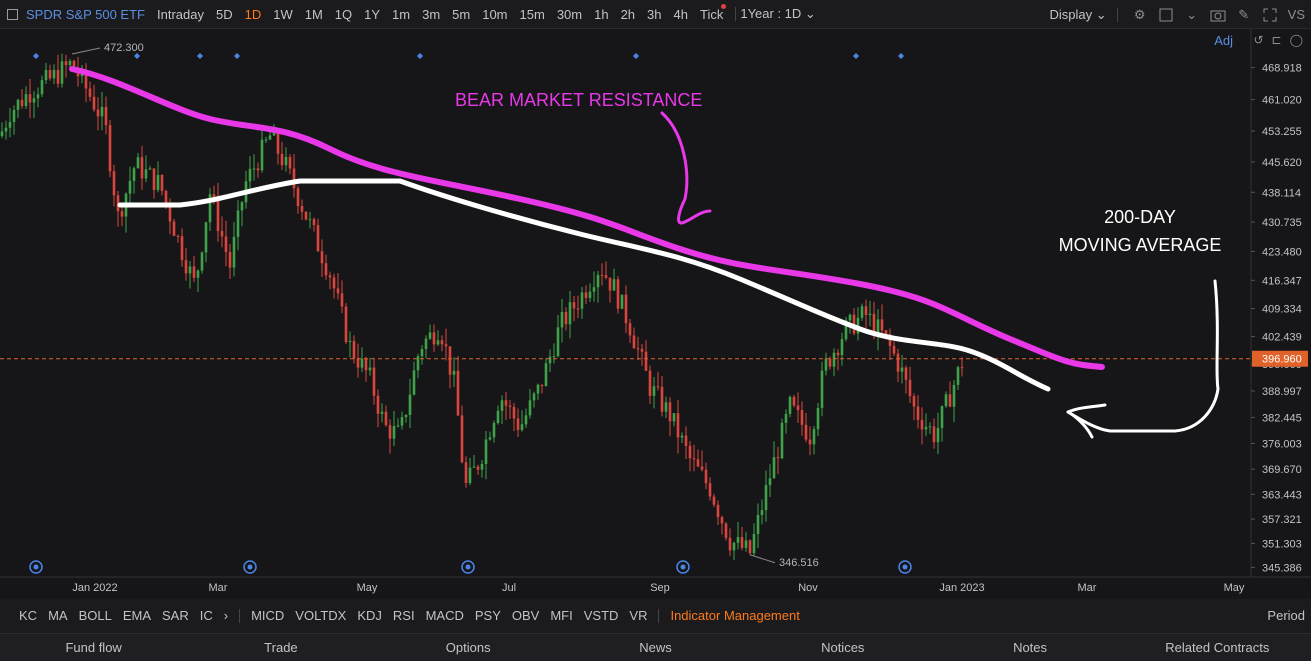 The image size is (1311, 661). What do you see at coordinates (320, 615) in the screenshot?
I see `indicator-voltdx: VOLTDX` at bounding box center [320, 615].